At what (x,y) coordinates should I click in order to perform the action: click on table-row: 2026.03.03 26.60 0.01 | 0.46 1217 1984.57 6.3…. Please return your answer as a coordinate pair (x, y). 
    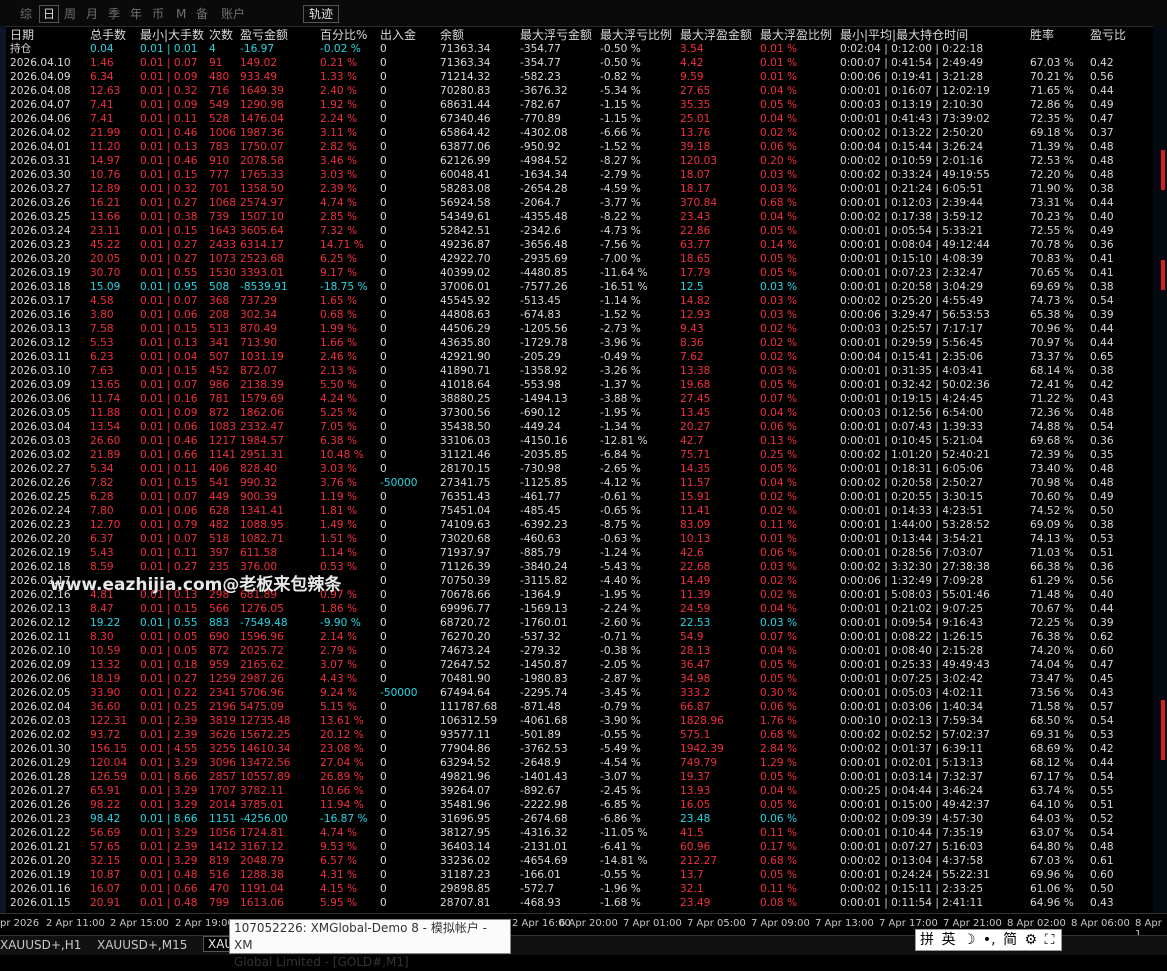
    Looking at the image, I should click on (576, 441).